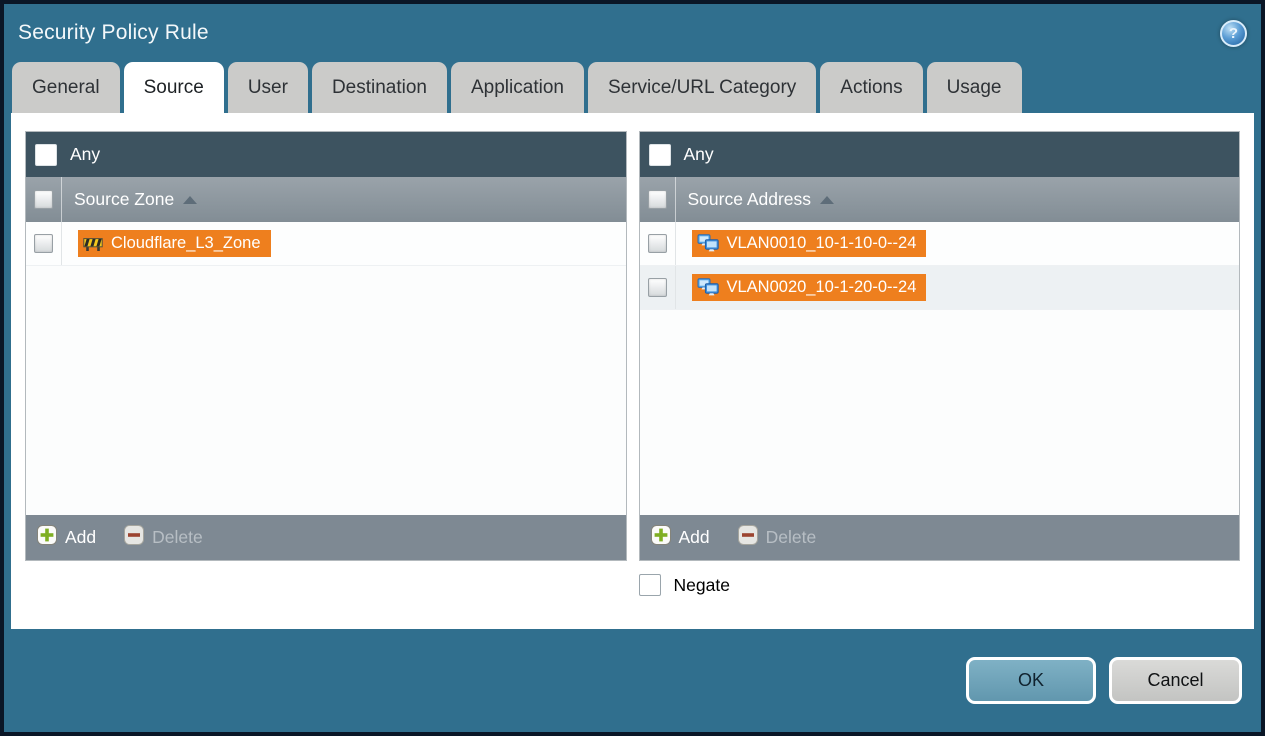 The image size is (1265, 736). Describe the element at coordinates (1233, 33) in the screenshot. I see `help-icon: ?` at that location.